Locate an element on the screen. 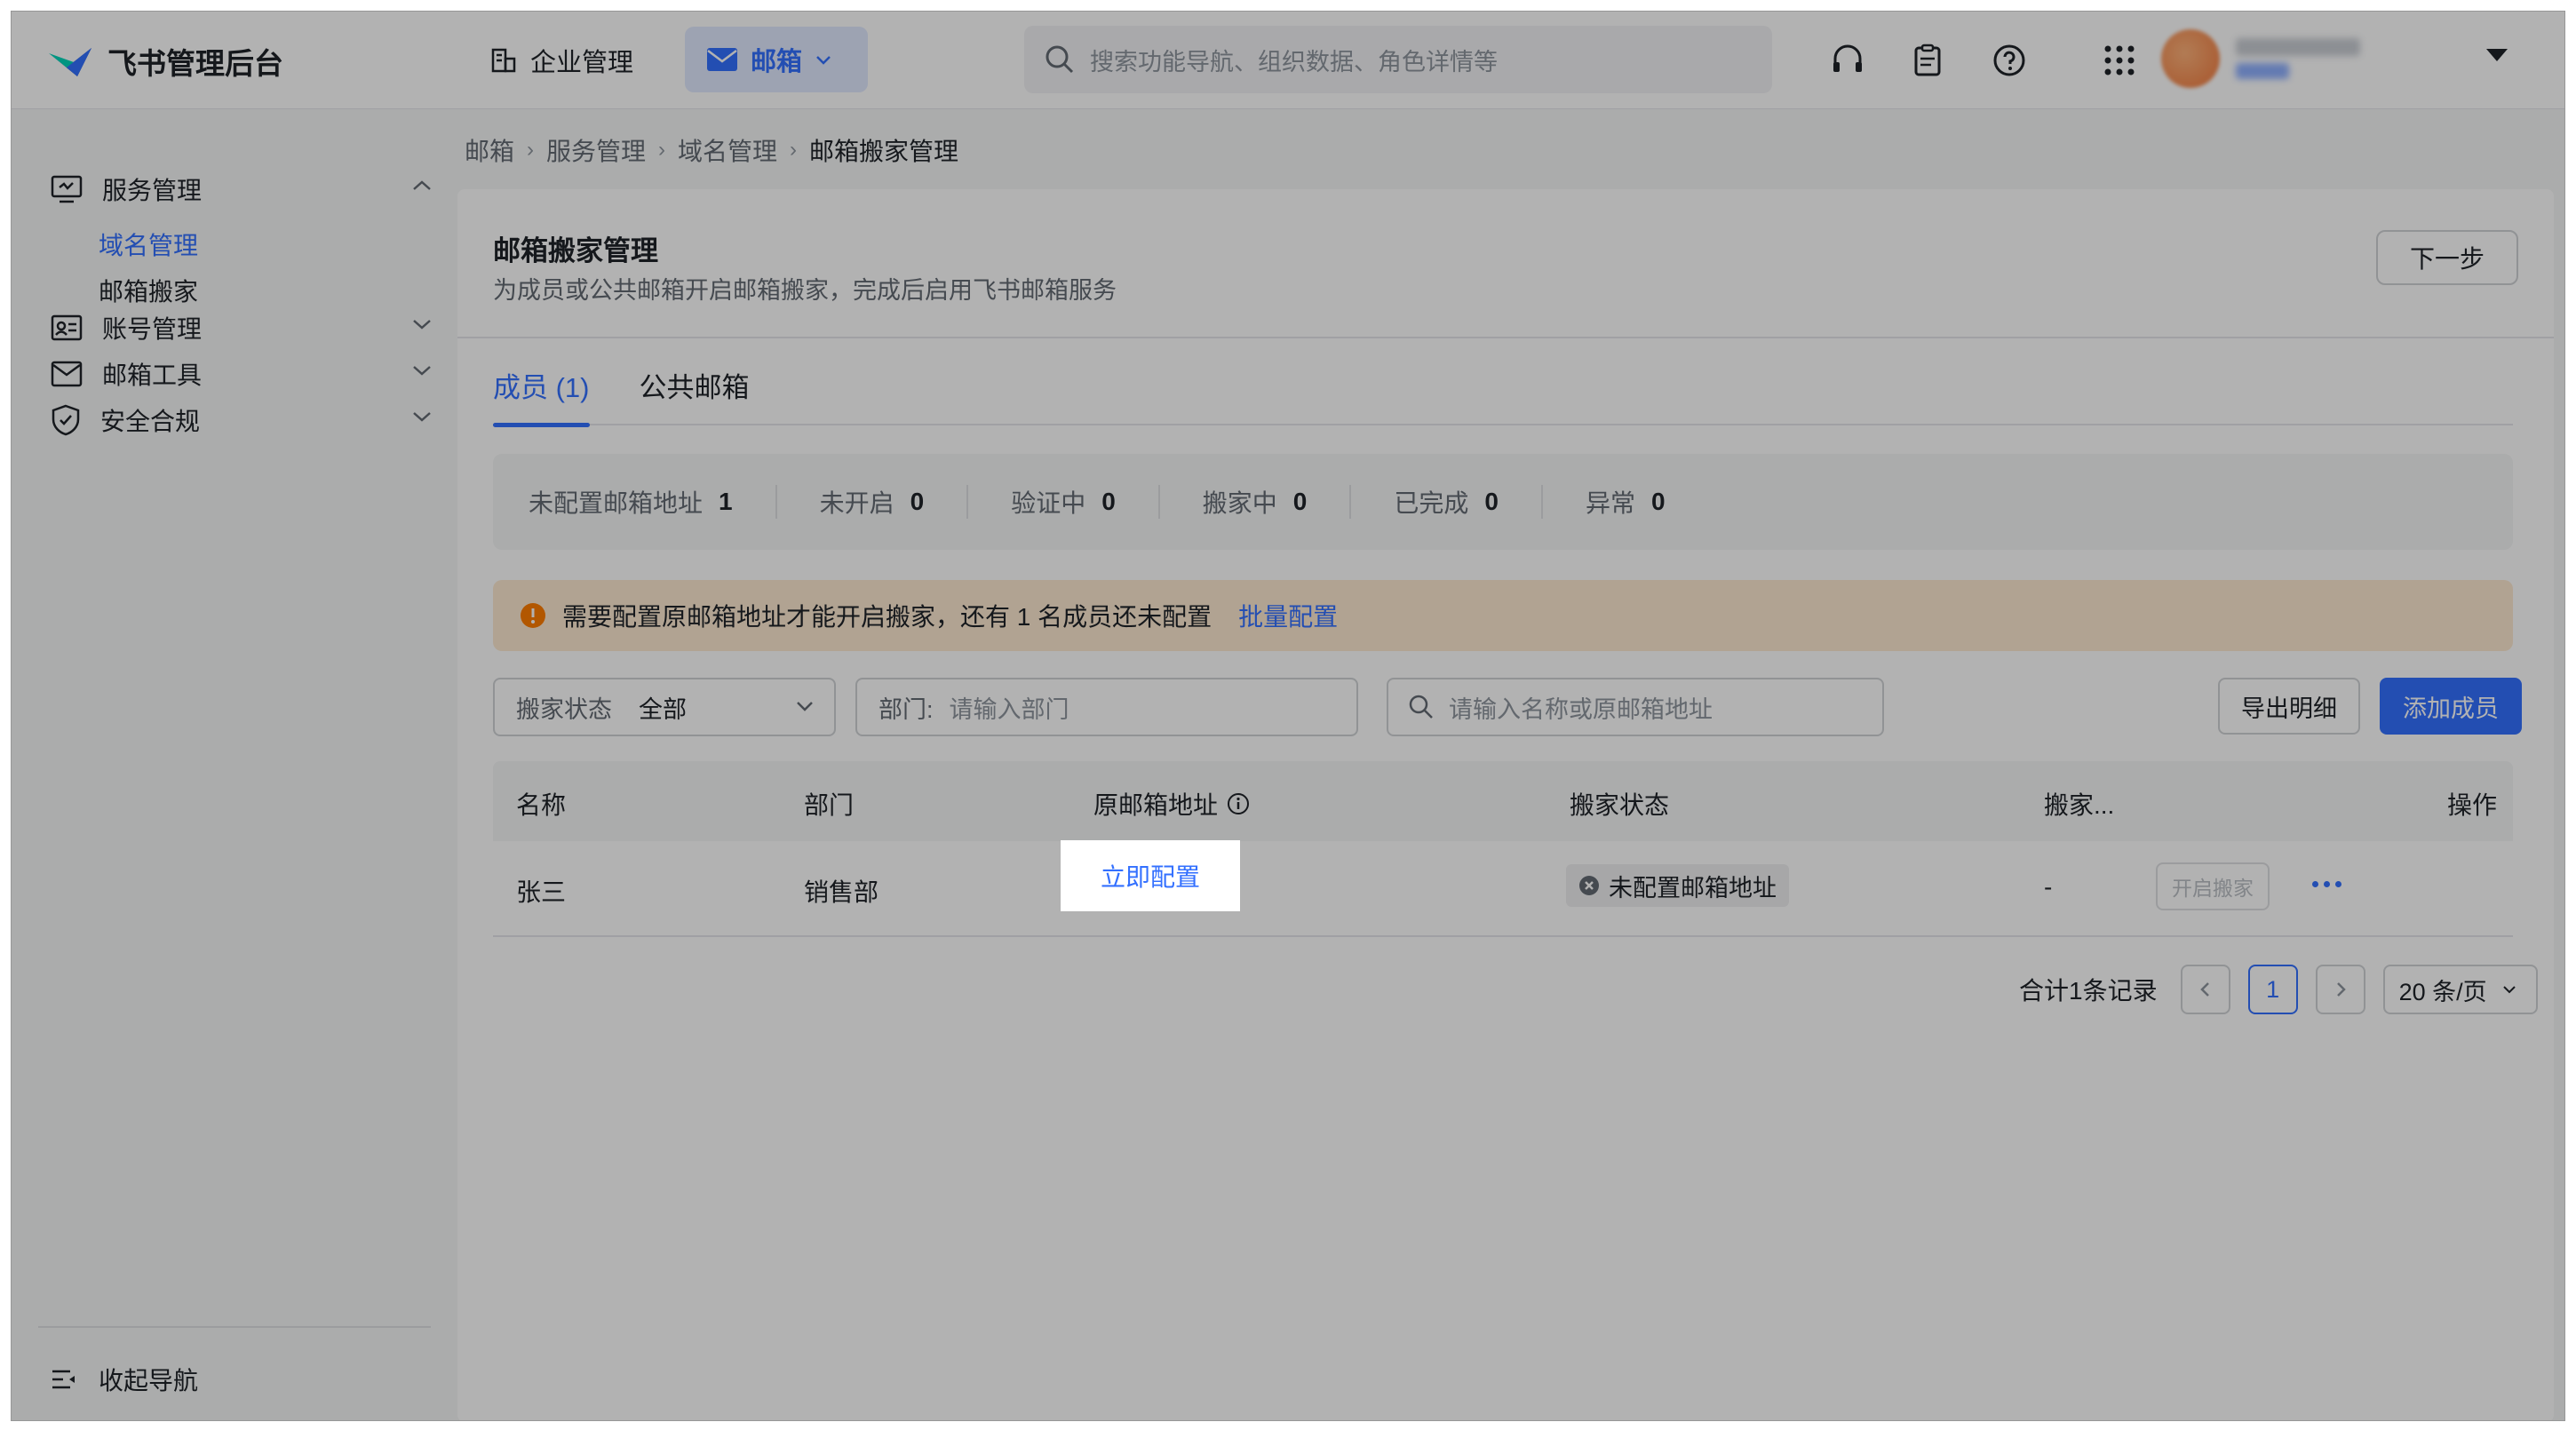 Image resolution: width=2576 pixels, height=1430 pixels. tab-public-mailbox: 公共邮箱 is located at coordinates (695, 392).